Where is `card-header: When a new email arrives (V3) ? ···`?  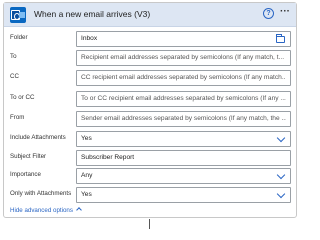
card-header: When a new email arrives (V3) ? ··· is located at coordinates (150, 15).